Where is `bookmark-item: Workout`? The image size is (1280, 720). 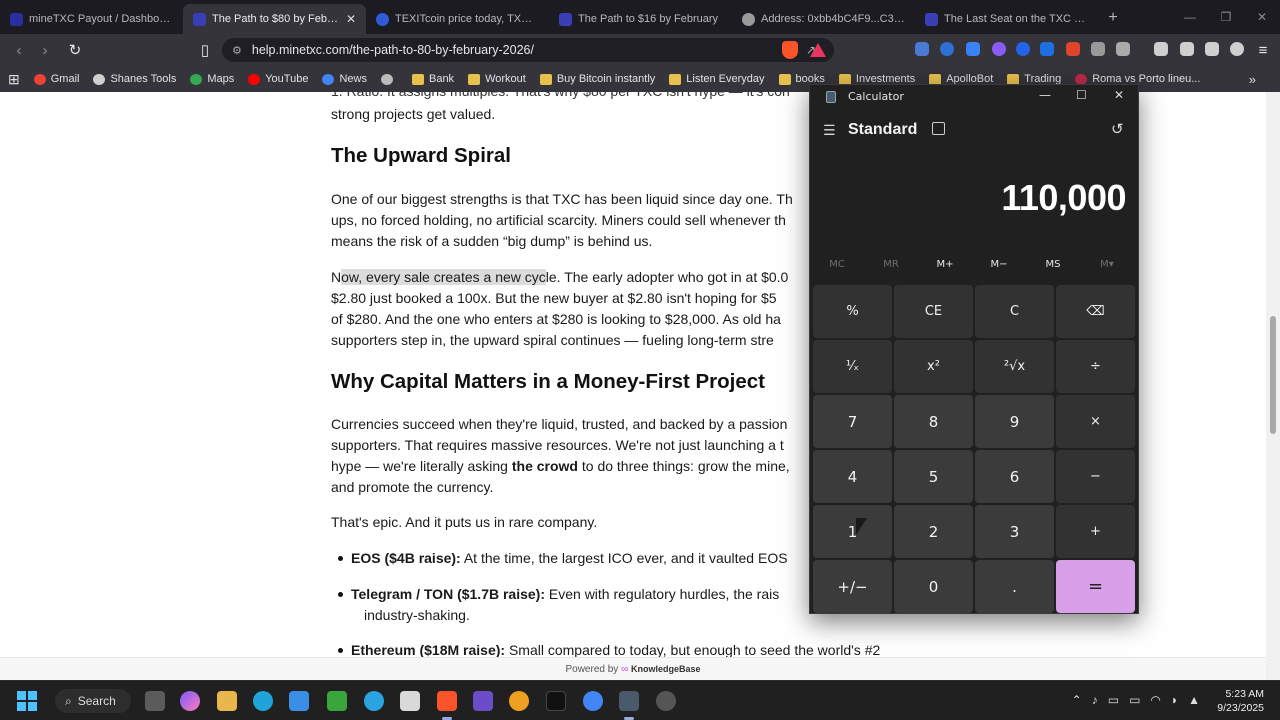
bookmark-item: Workout is located at coordinates (497, 79).